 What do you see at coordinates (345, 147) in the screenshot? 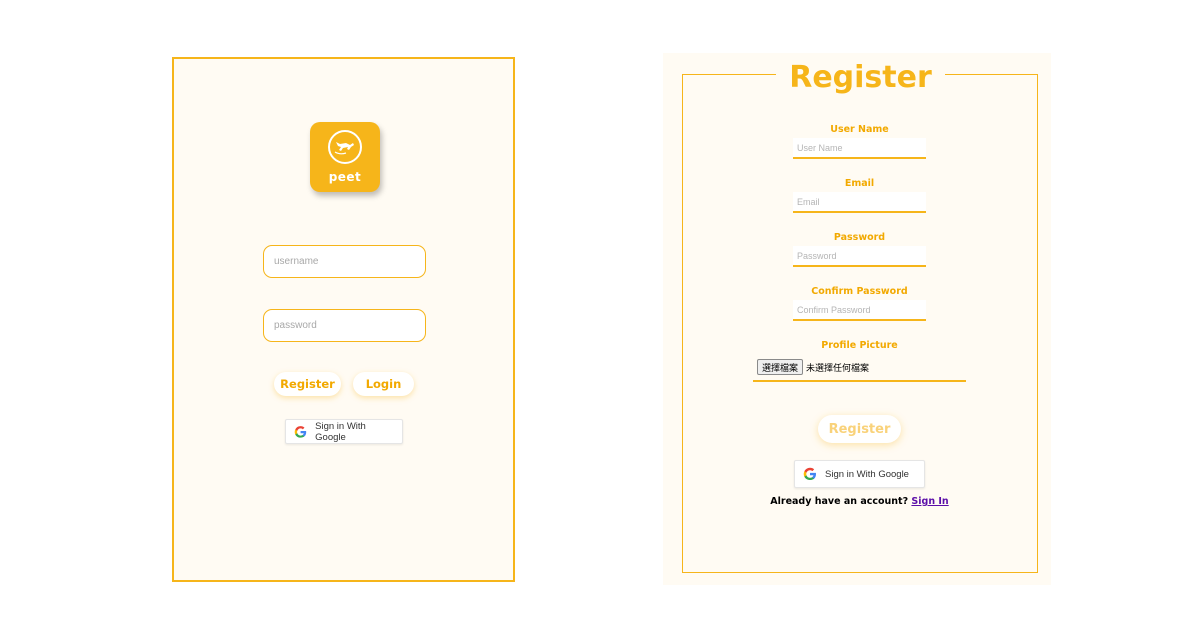
I see `running-animal-icon` at bounding box center [345, 147].